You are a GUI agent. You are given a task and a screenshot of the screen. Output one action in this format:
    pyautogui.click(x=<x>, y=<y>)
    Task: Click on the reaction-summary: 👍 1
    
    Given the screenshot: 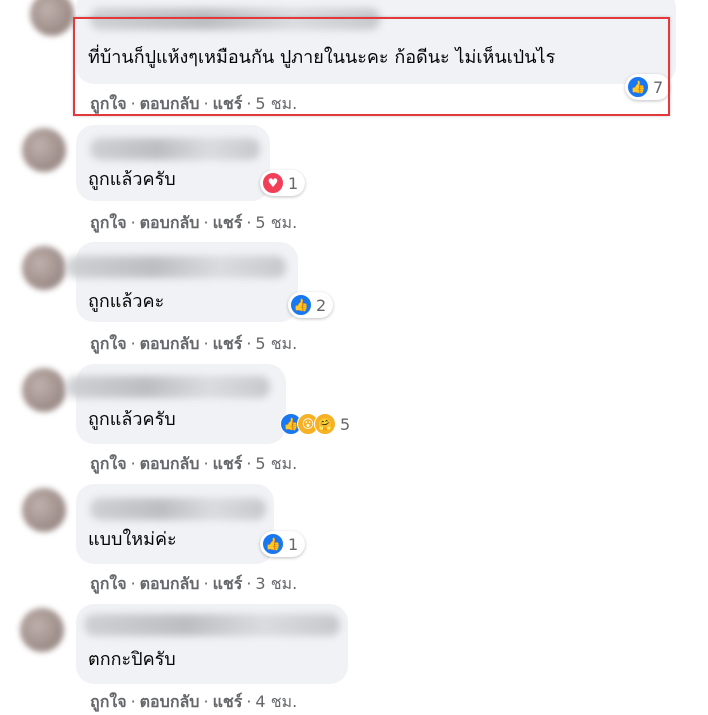 What is the action you would take?
    pyautogui.click(x=283, y=544)
    